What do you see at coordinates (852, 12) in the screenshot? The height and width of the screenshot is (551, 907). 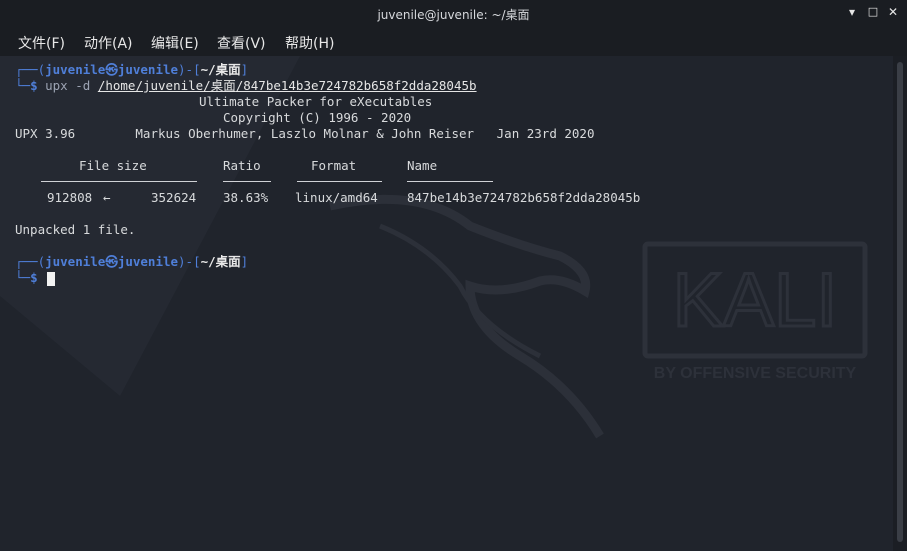 I see `minimize-button: ▾` at bounding box center [852, 12].